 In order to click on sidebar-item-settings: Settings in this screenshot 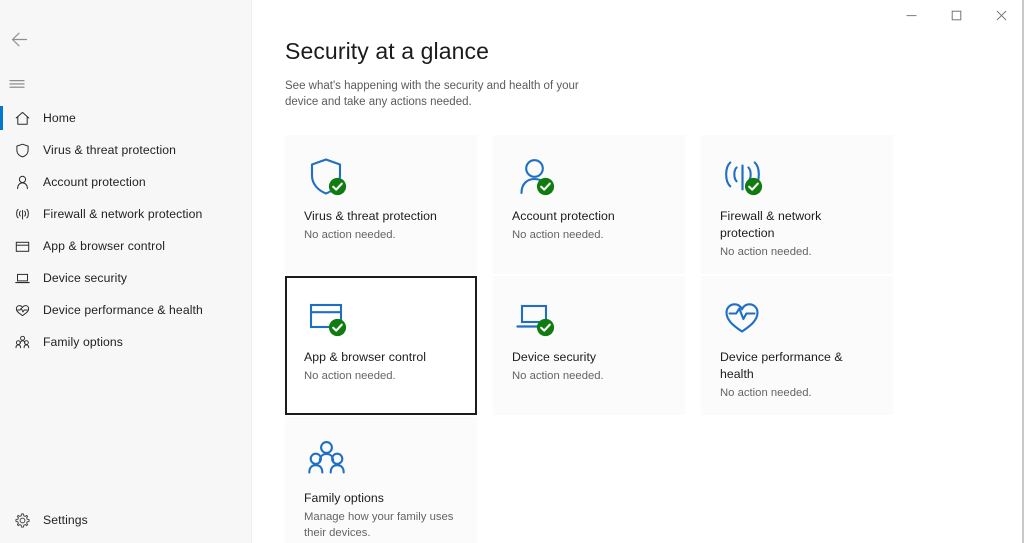, I will do `click(126, 520)`.